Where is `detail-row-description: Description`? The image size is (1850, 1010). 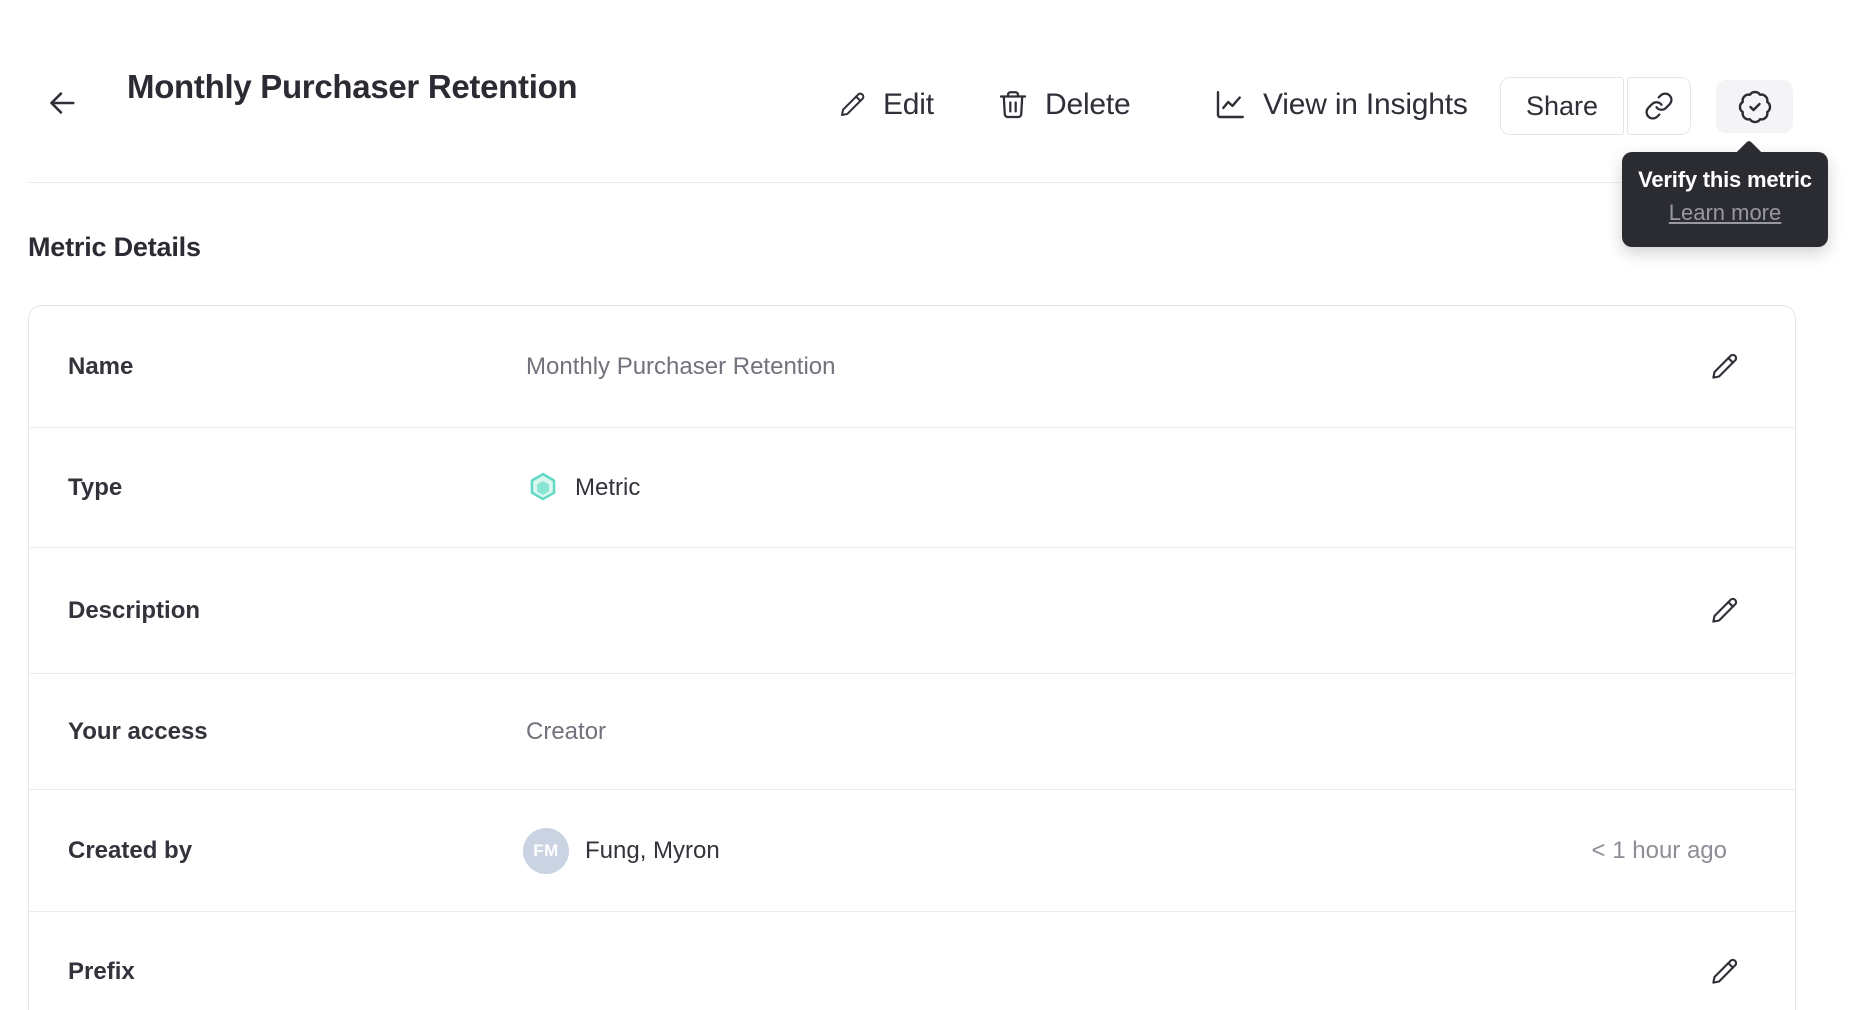 detail-row-description: Description is located at coordinates (912, 611).